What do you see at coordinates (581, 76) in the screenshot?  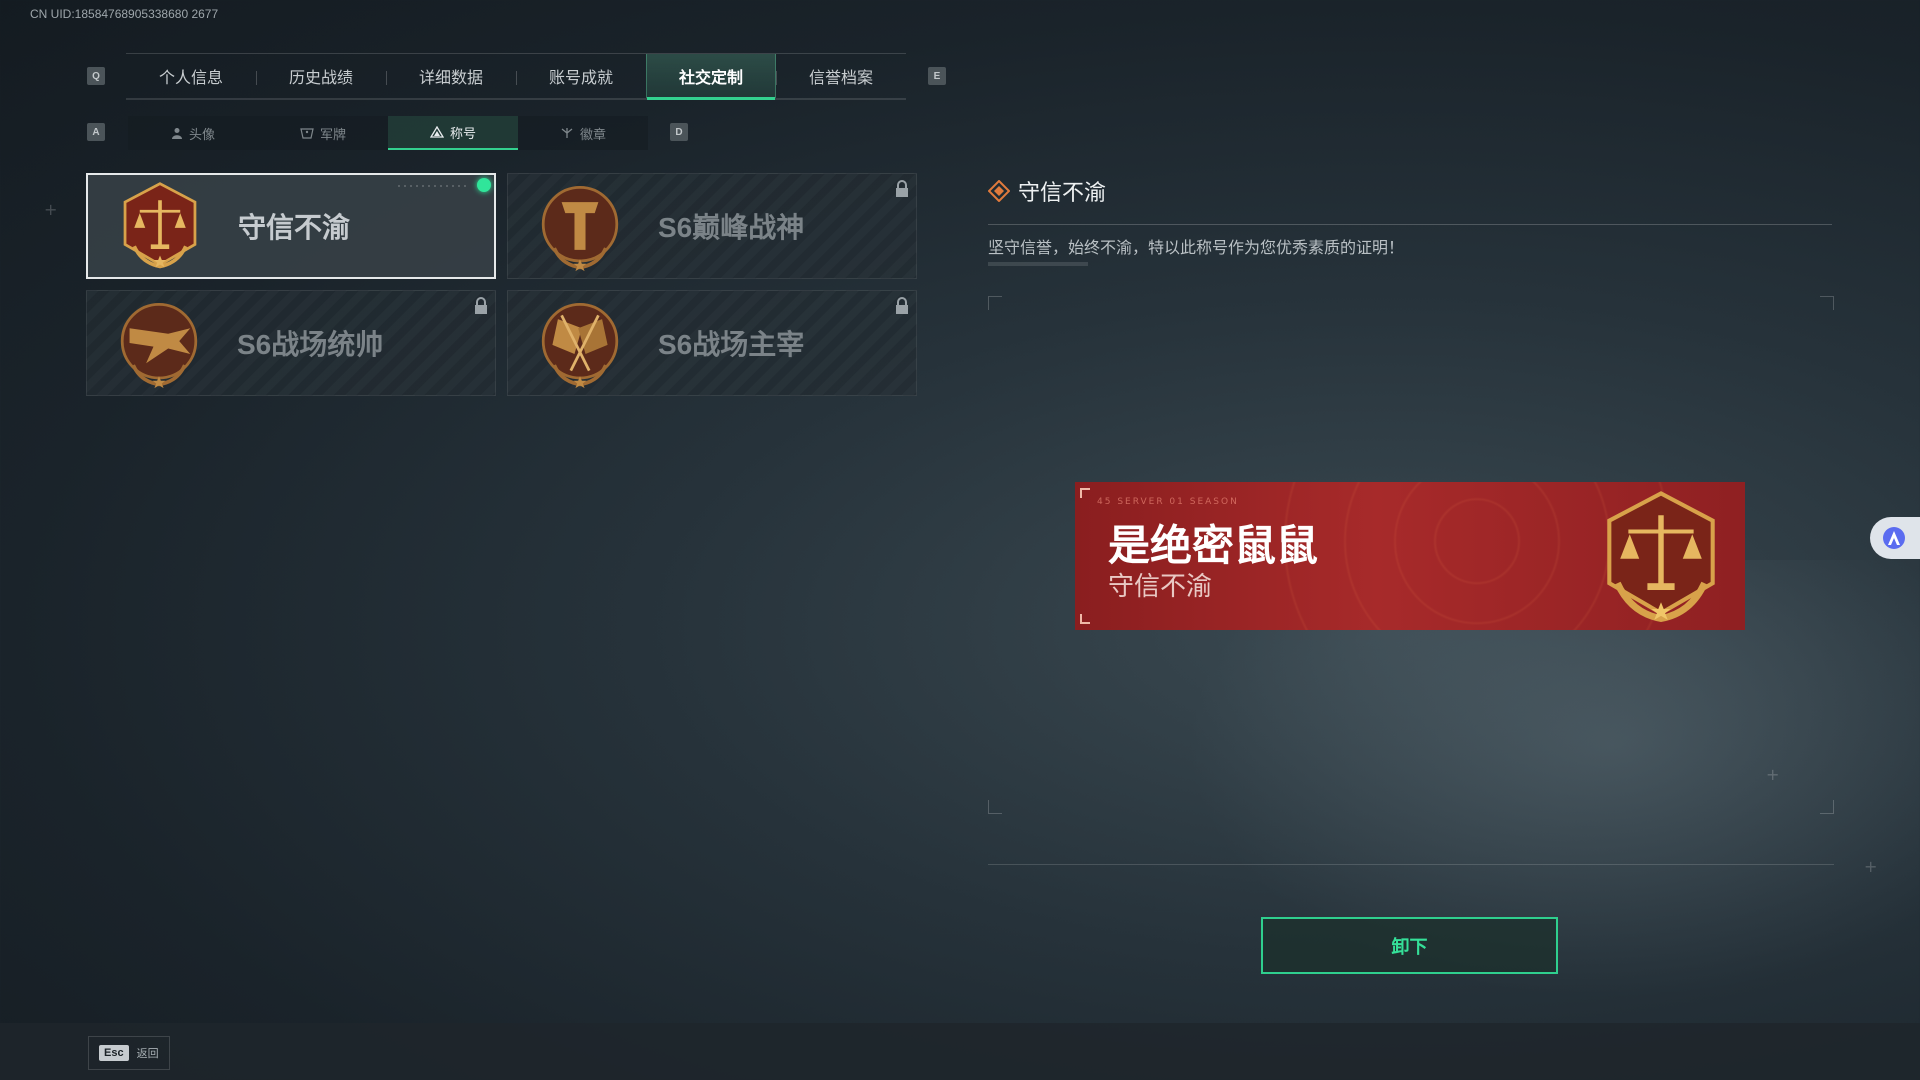 I see `tab-achievements: 账号成就` at bounding box center [581, 76].